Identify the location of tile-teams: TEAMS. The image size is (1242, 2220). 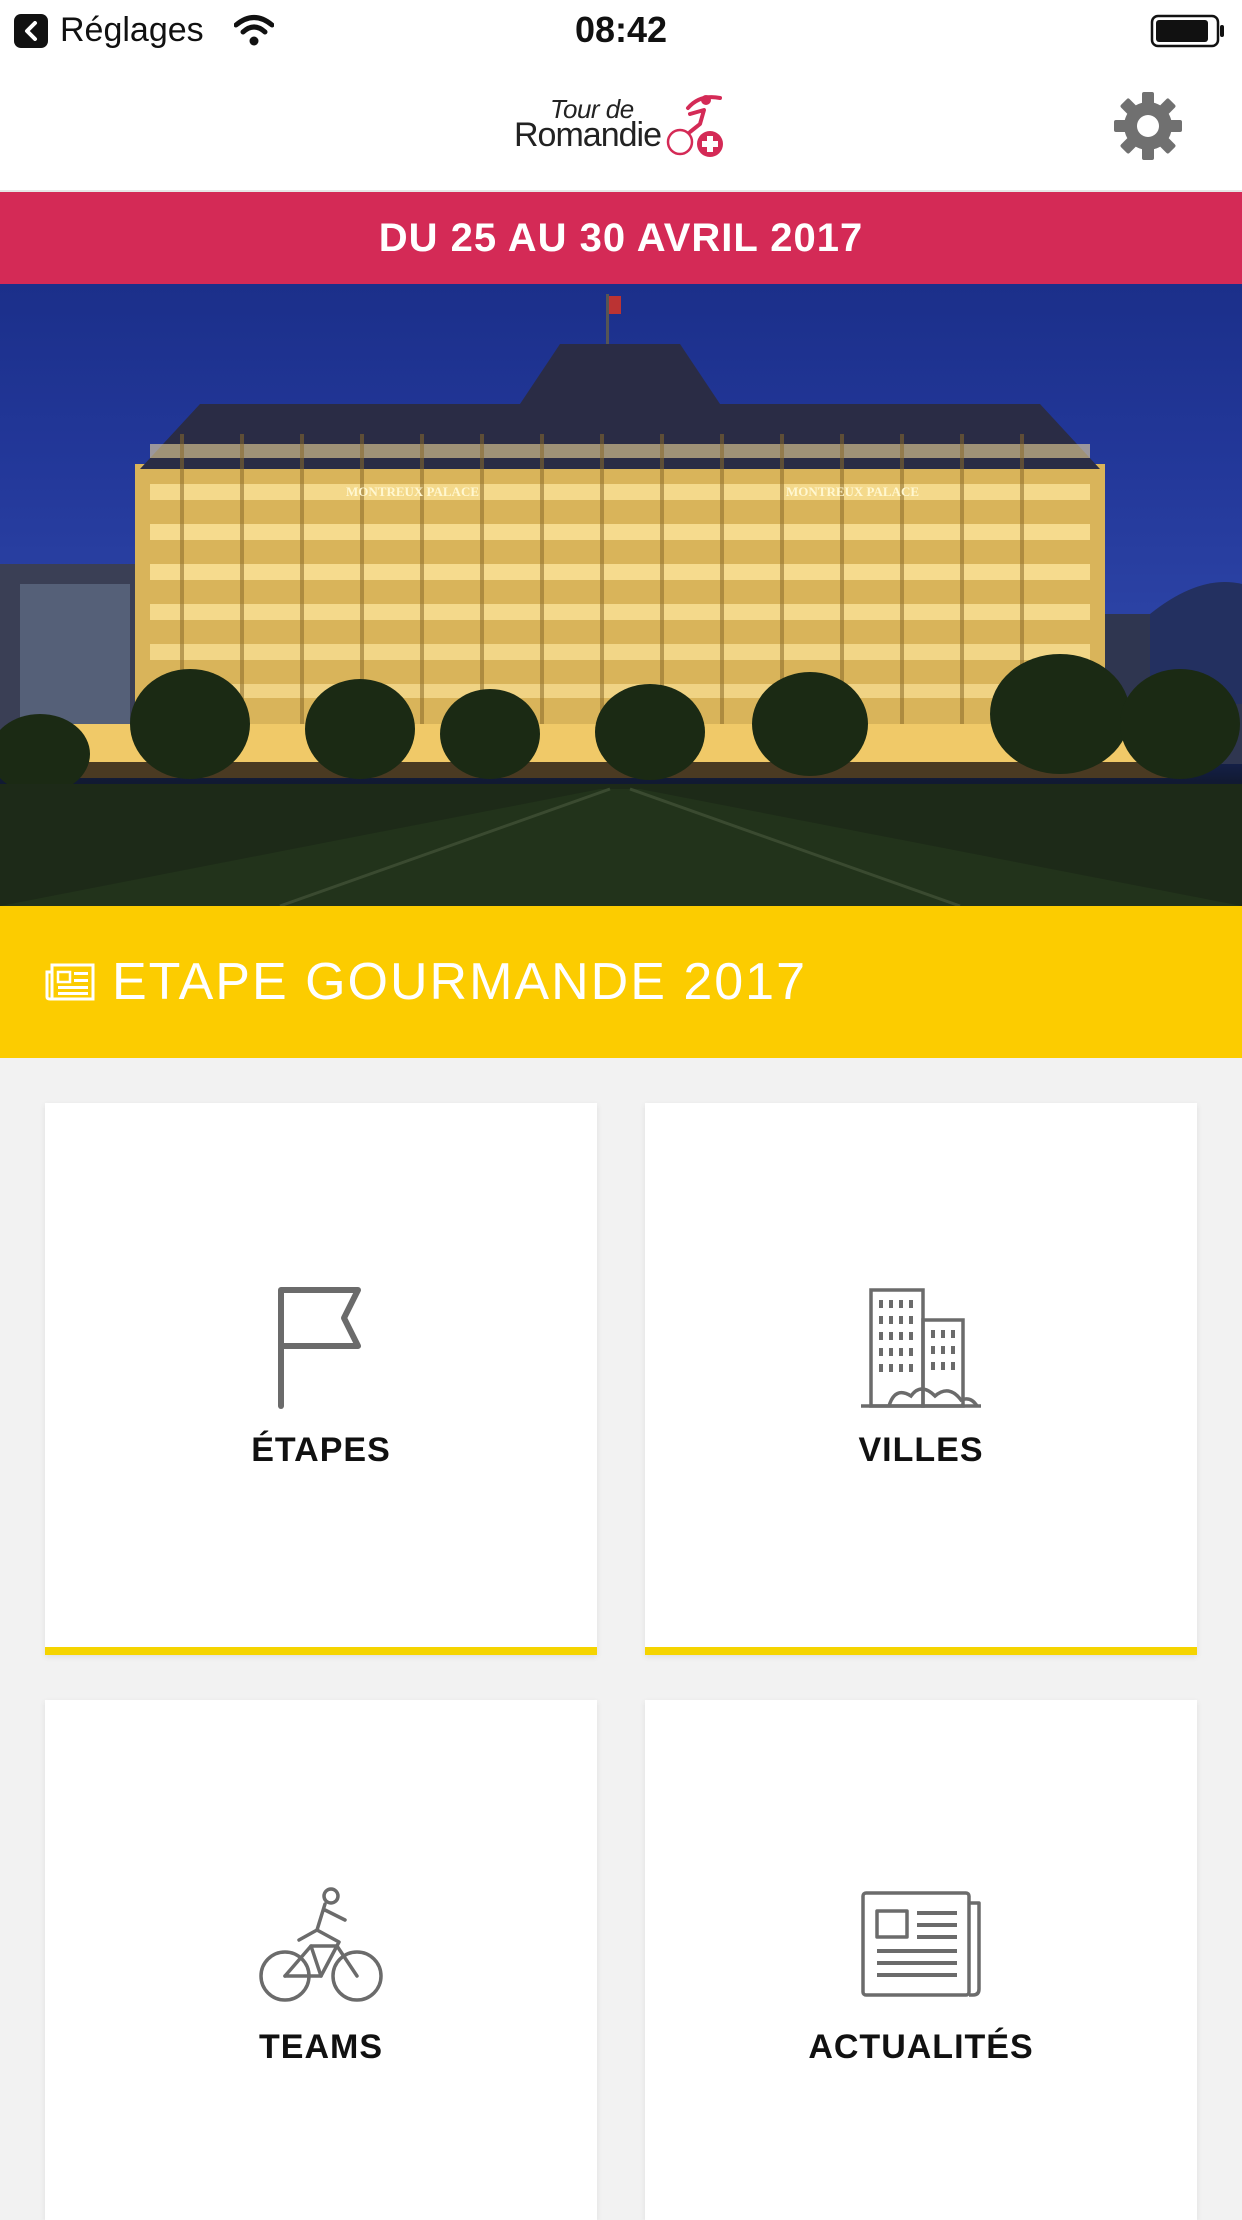
(321, 1960).